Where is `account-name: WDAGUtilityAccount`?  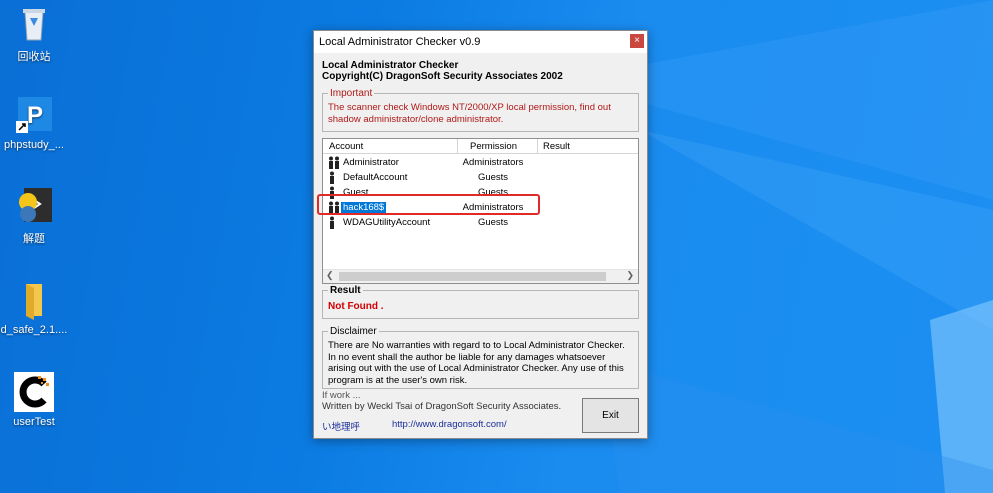 account-name: WDAGUtilityAccount is located at coordinates (387, 222).